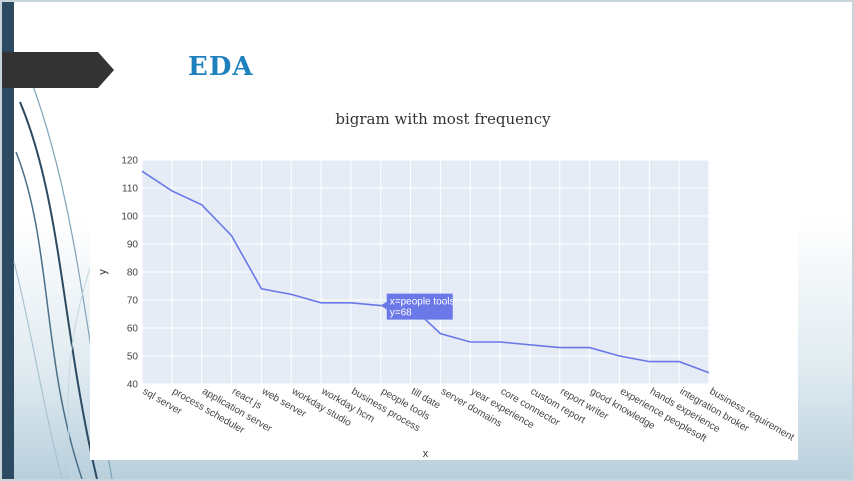 This screenshot has height=481, width=854. Describe the element at coordinates (58, 70) in the screenshot. I see `title-tab-shape` at that location.